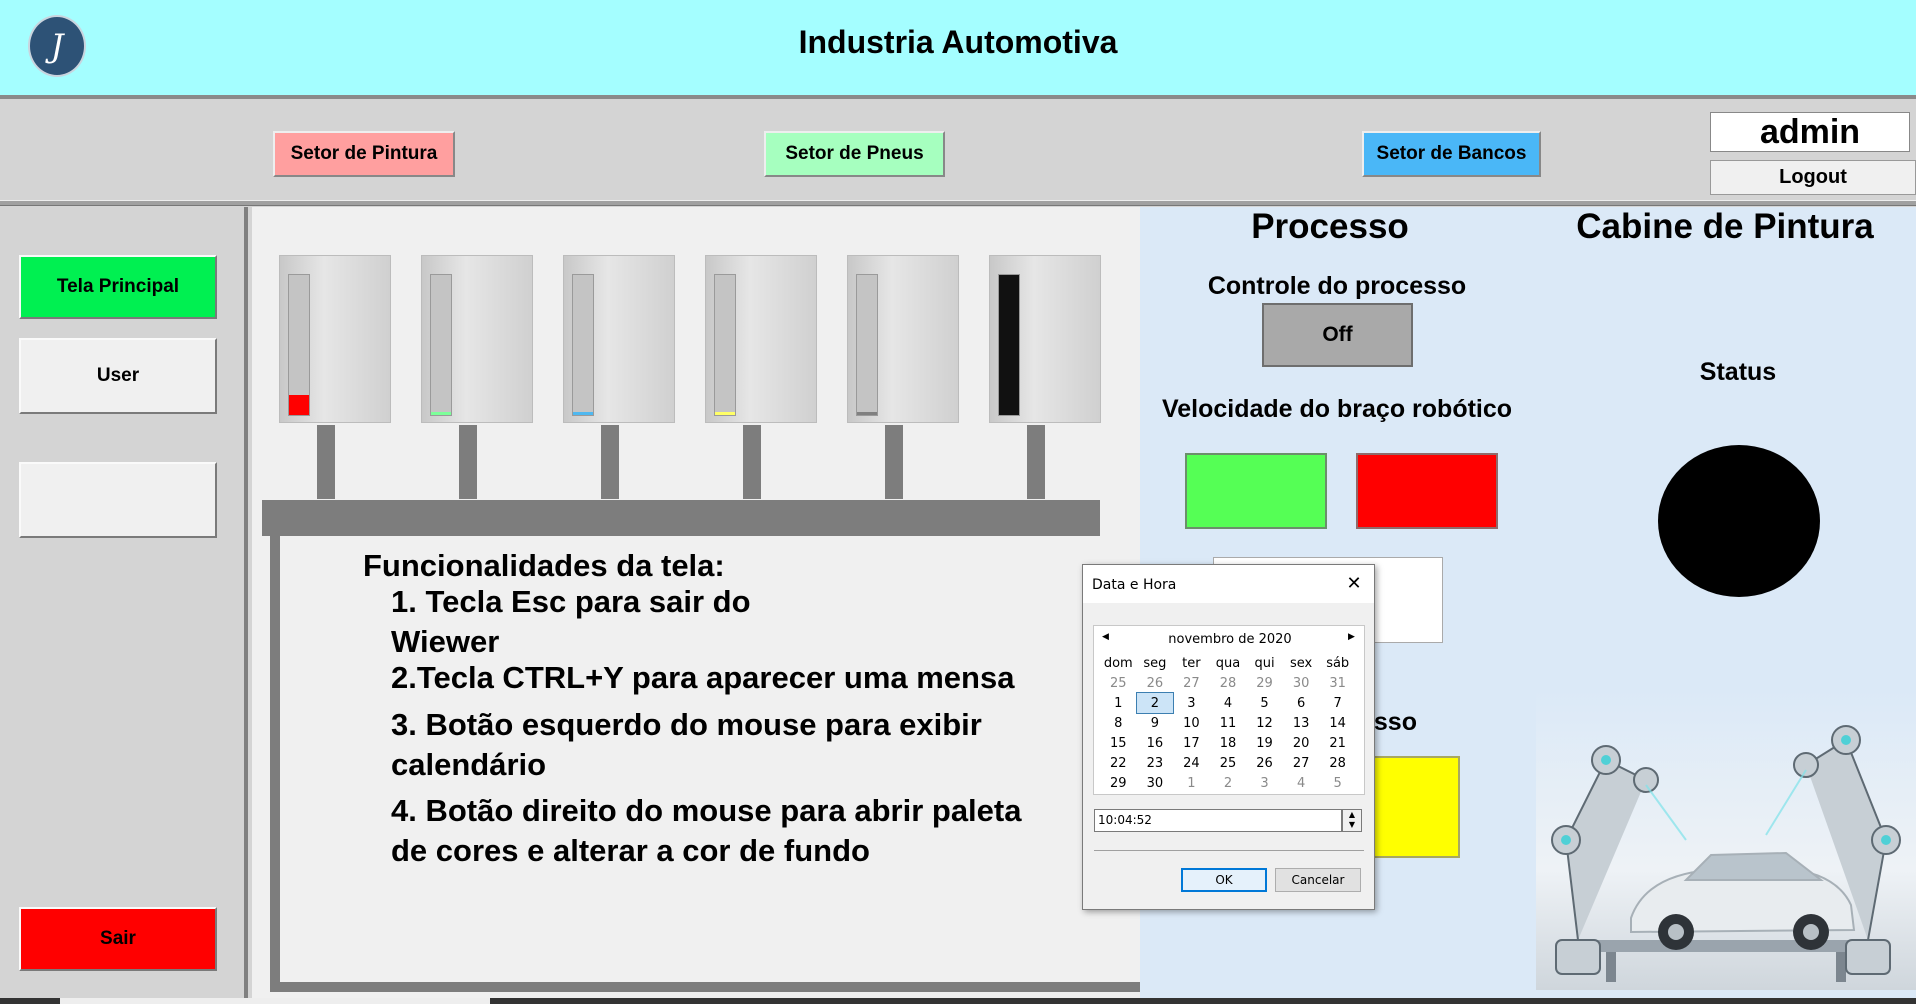  I want to click on calendar-day: 11, so click(1228, 723).